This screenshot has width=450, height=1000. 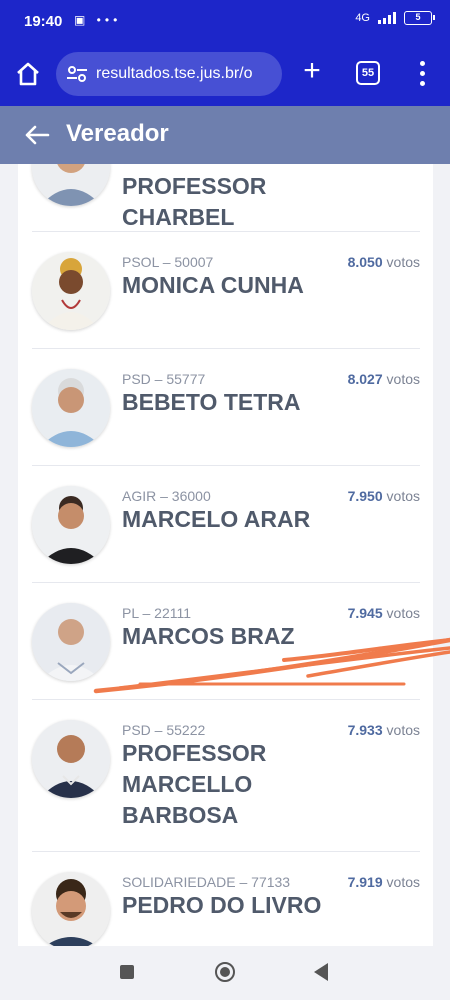 What do you see at coordinates (166, 496) in the screenshot?
I see `party-number: AGIR – 36000` at bounding box center [166, 496].